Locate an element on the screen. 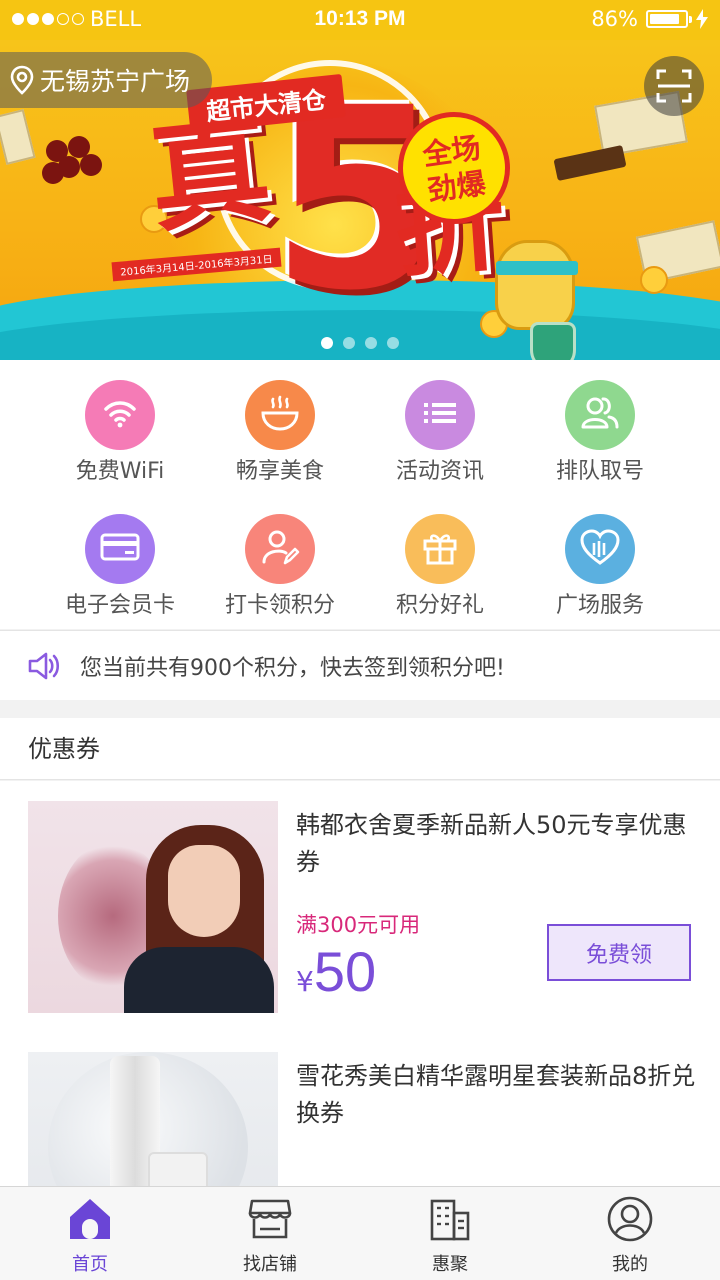  scan-button is located at coordinates (674, 86).